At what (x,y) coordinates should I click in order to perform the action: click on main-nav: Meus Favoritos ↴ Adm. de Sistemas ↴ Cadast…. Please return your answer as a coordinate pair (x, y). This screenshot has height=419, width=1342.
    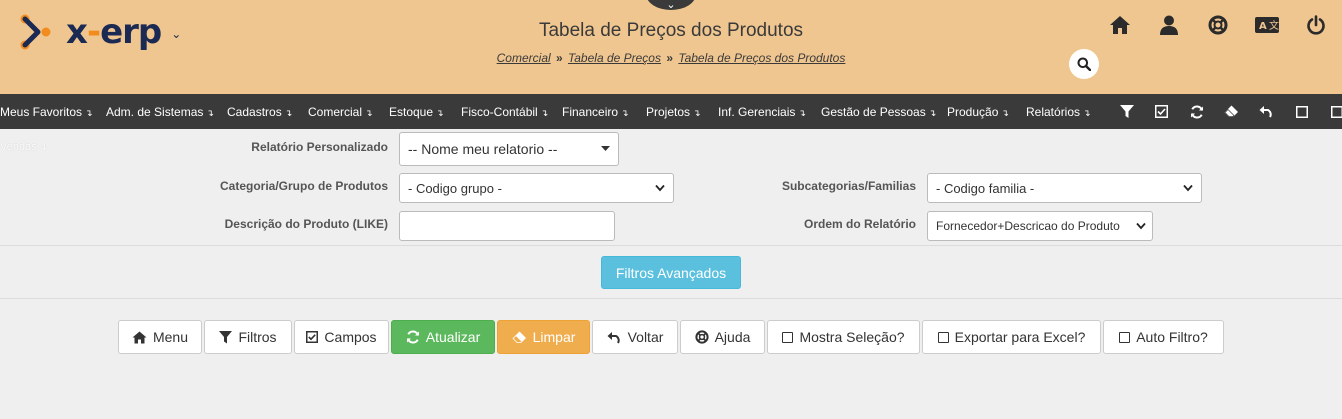
    Looking at the image, I should click on (671, 111).